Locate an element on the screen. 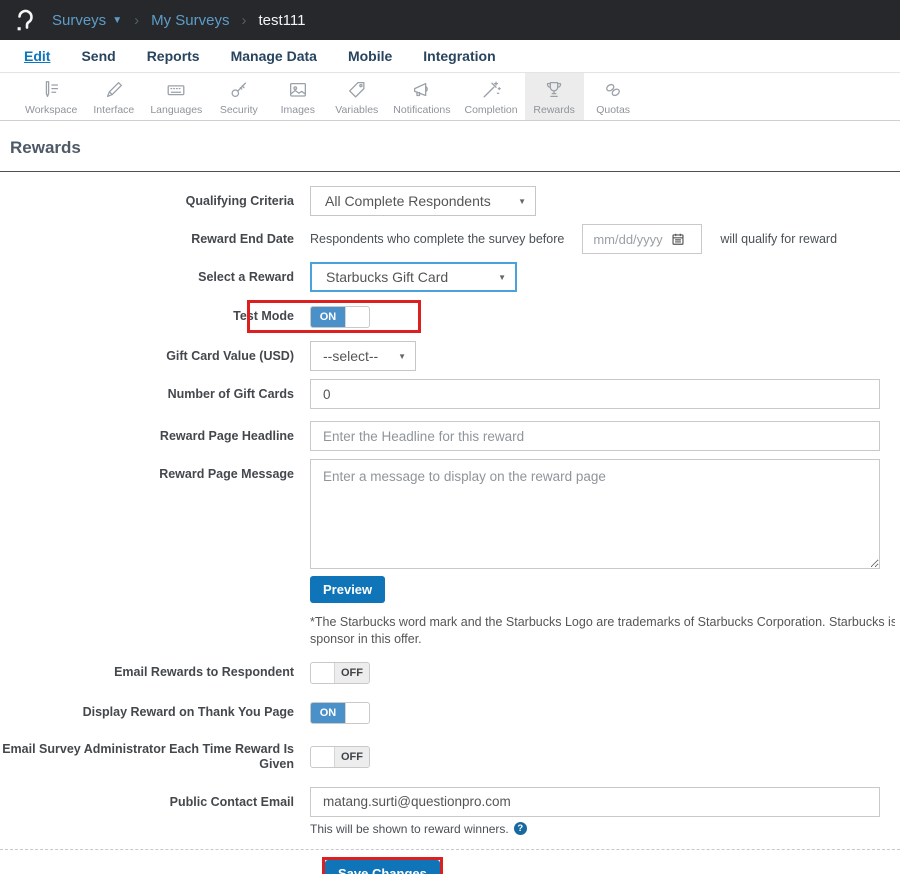 Image resolution: width=900 pixels, height=874 pixels. nav-tab-reports: Reports is located at coordinates (173, 56).